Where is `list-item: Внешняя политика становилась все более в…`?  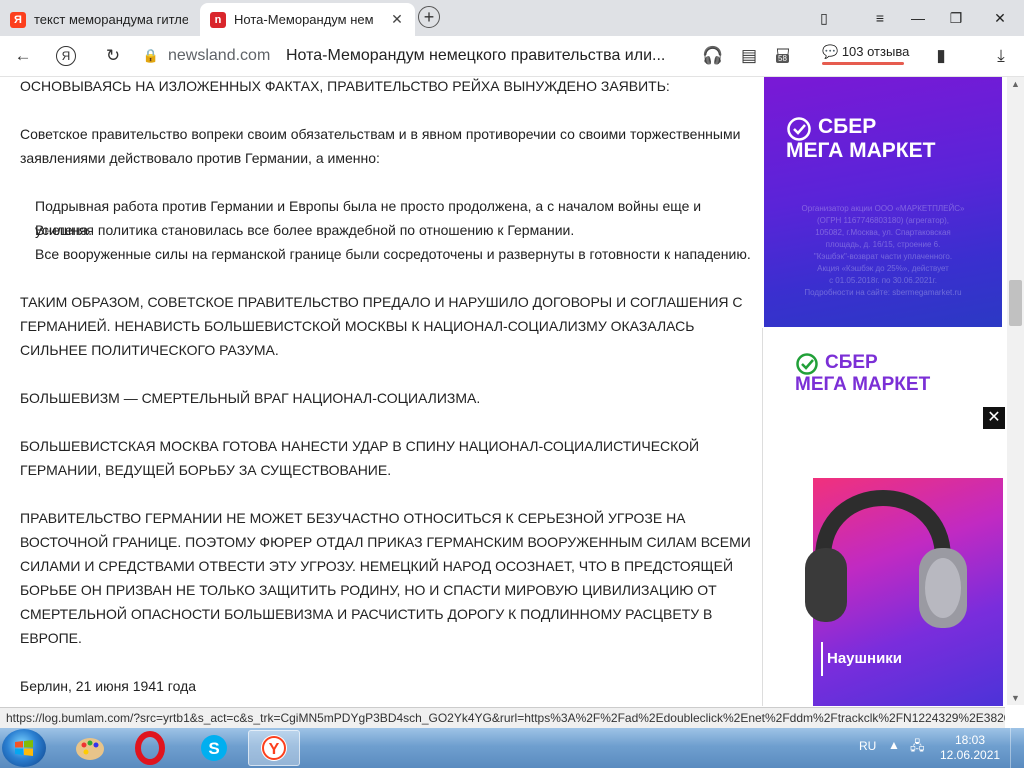
list-item: Внешняя политика становилась все более в… is located at coordinates (305, 230).